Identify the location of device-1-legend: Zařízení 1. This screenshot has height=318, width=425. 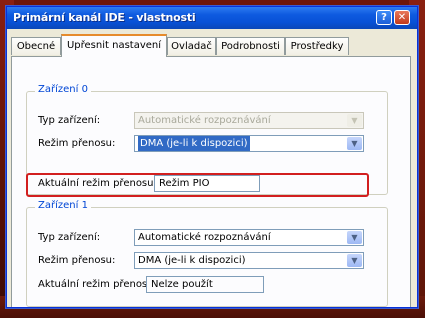
(63, 205).